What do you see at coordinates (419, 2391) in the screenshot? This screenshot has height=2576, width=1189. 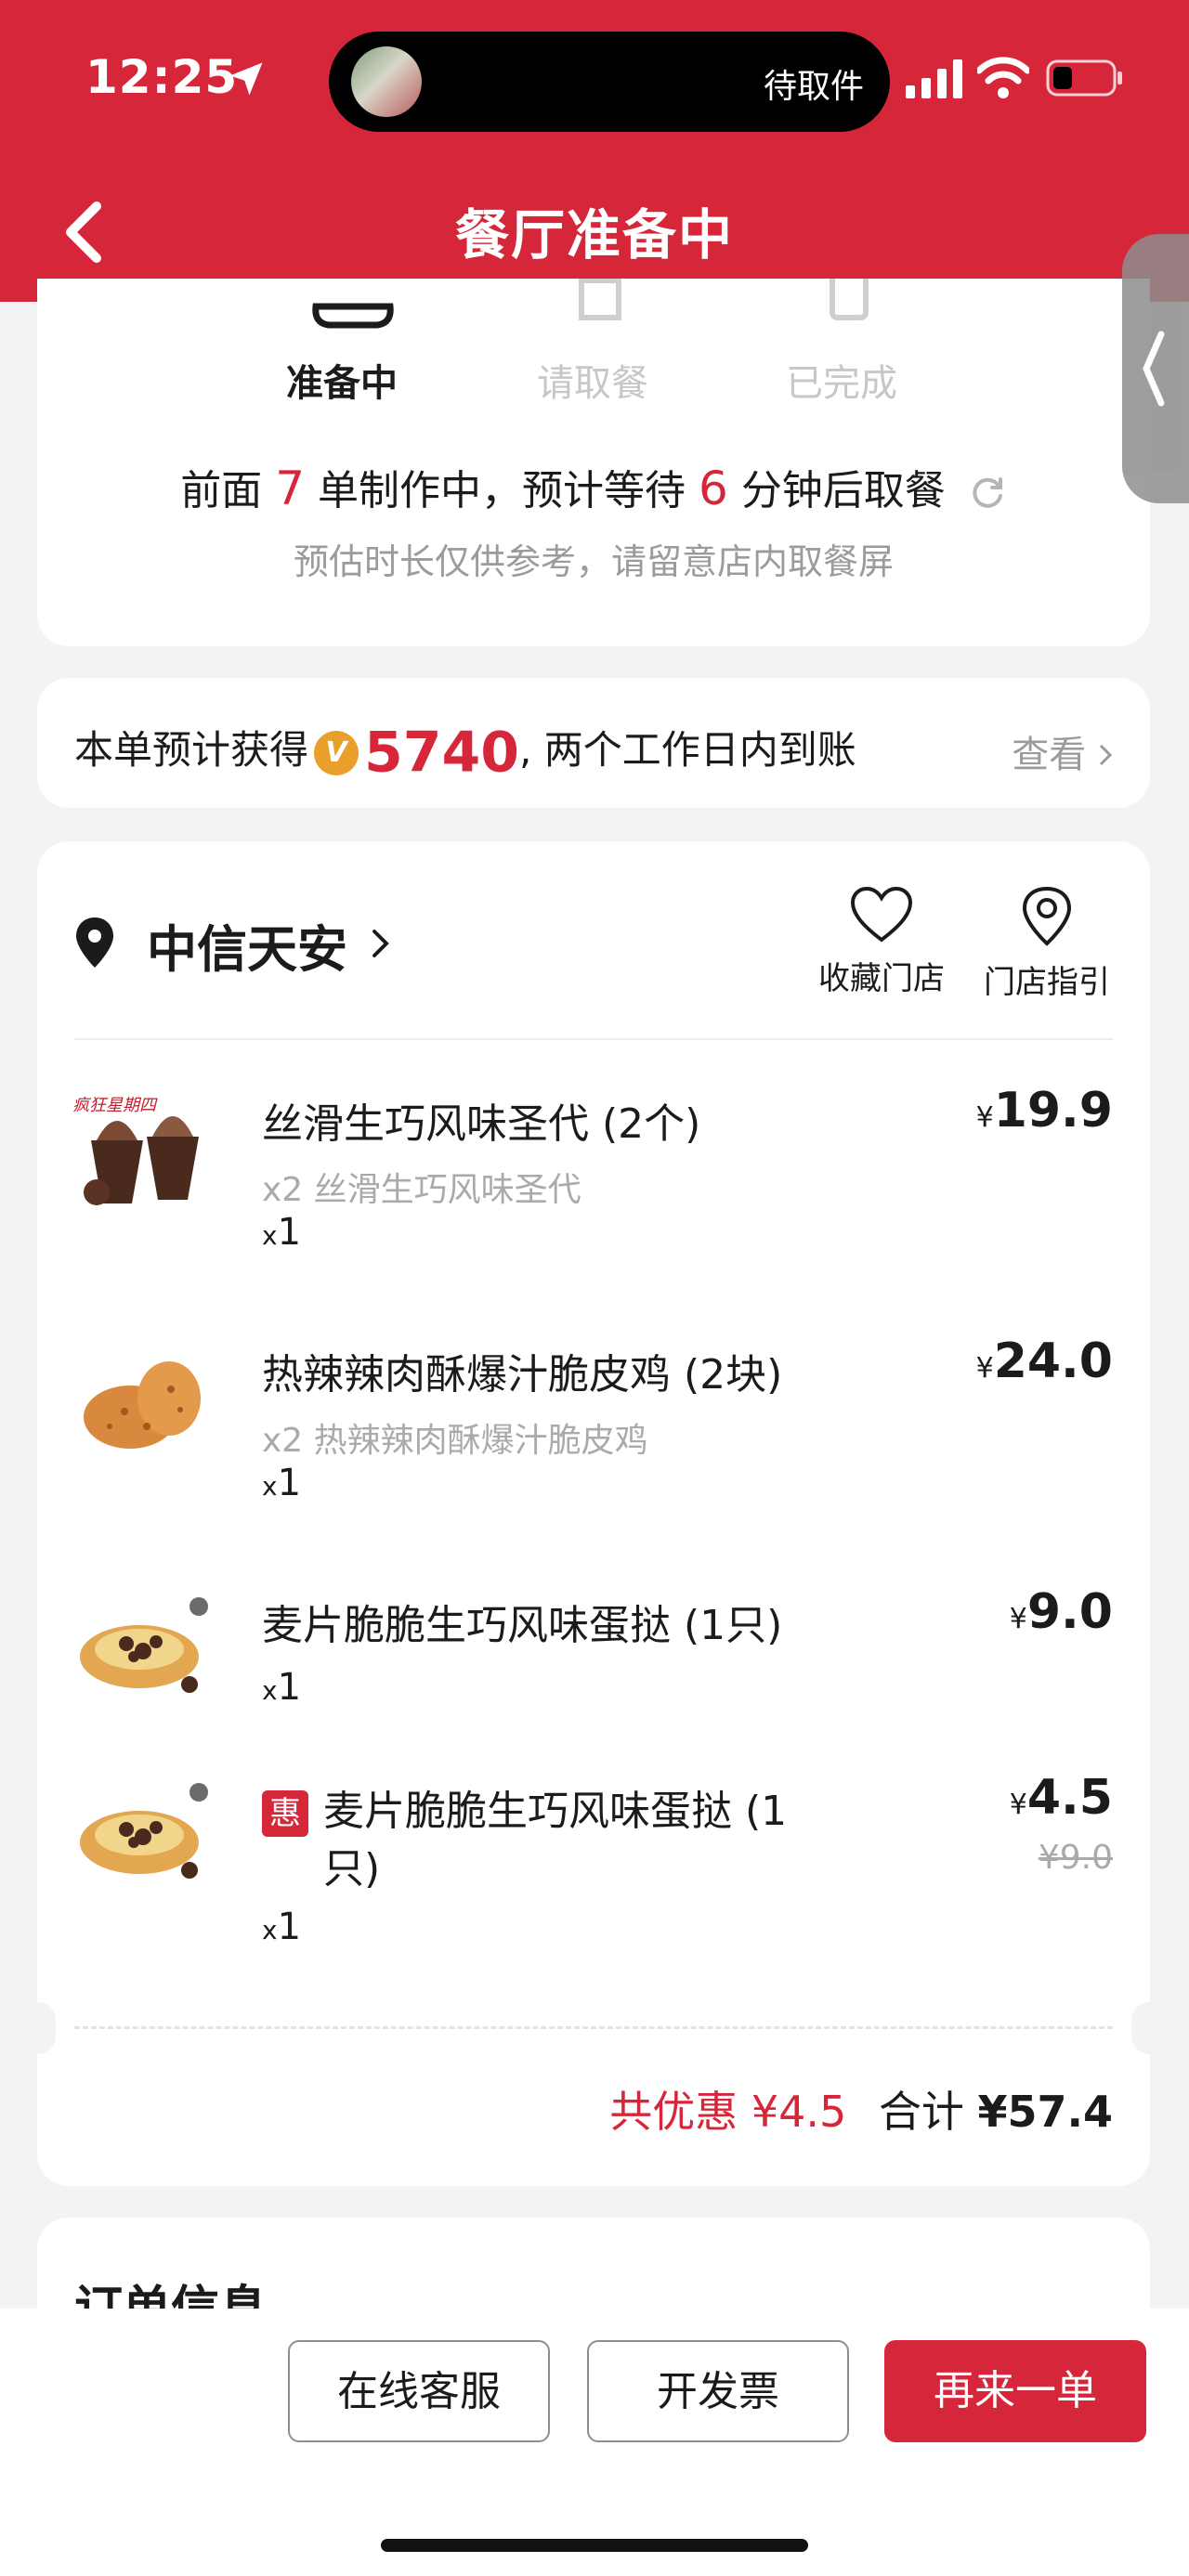 I see `customer-service-button: 在线客服` at bounding box center [419, 2391].